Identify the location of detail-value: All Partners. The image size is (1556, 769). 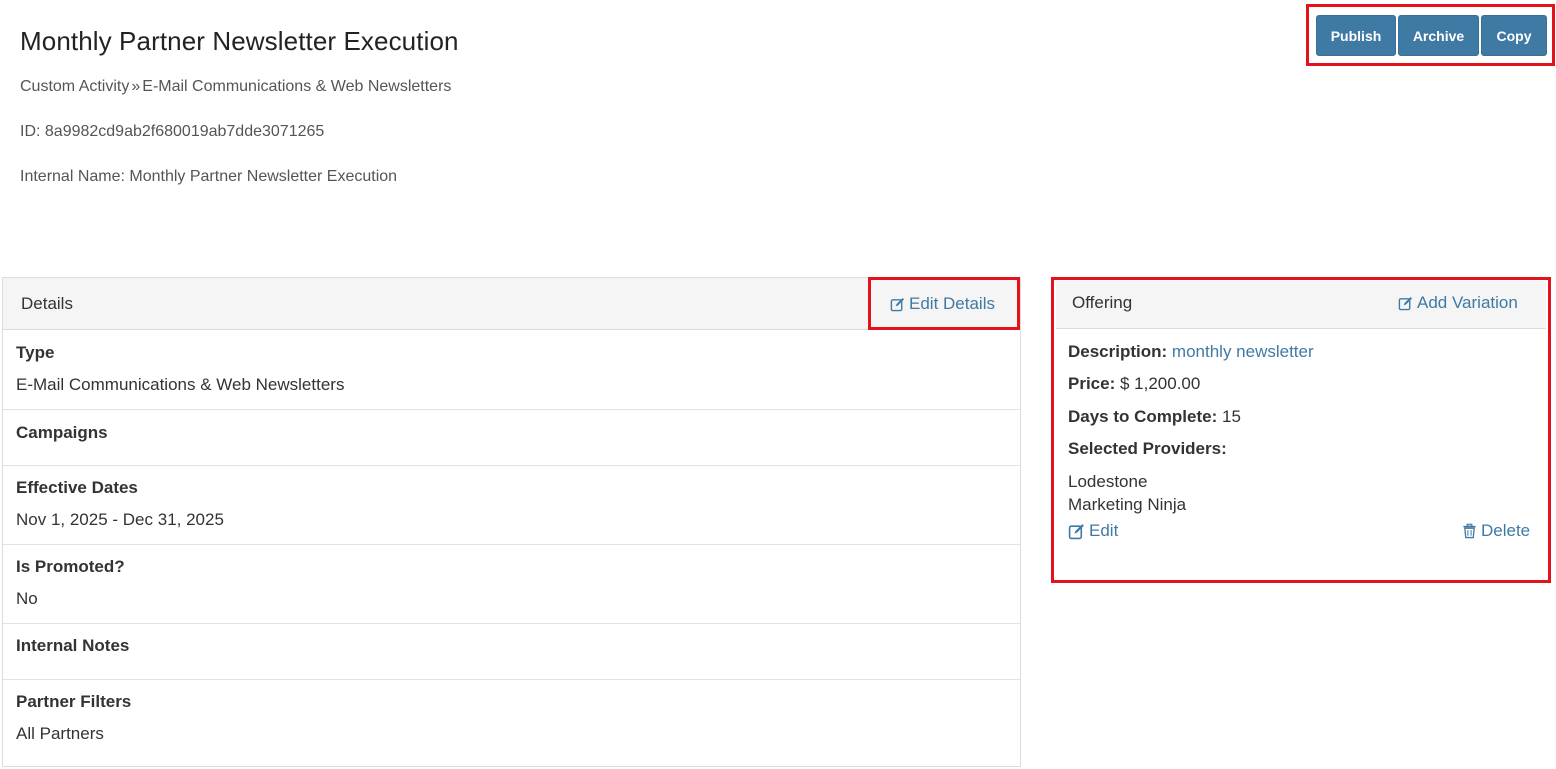
(60, 733).